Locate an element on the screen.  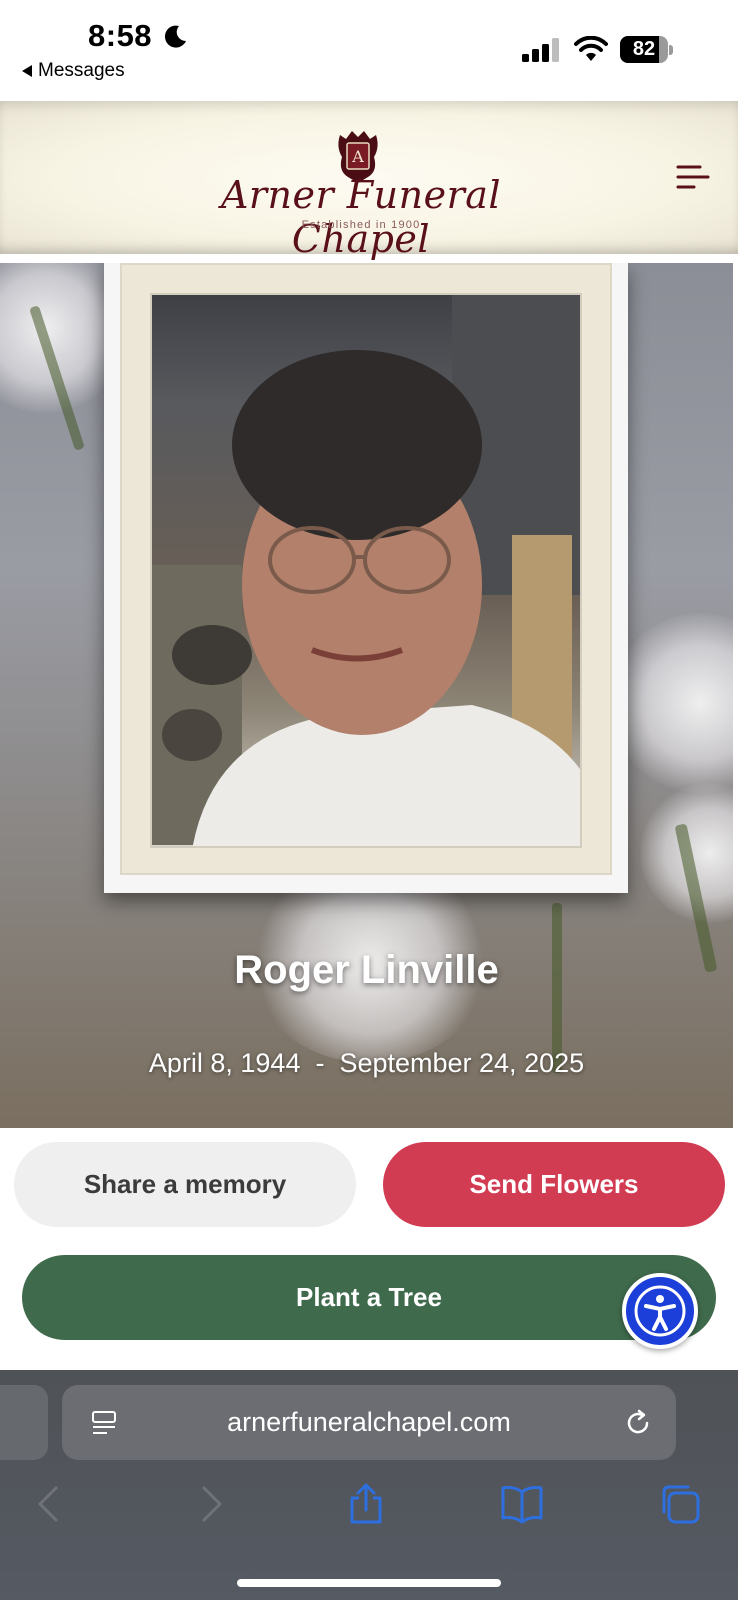
life-dates: April 8, 1944 - September 24, 2025 is located at coordinates (366, 1063).